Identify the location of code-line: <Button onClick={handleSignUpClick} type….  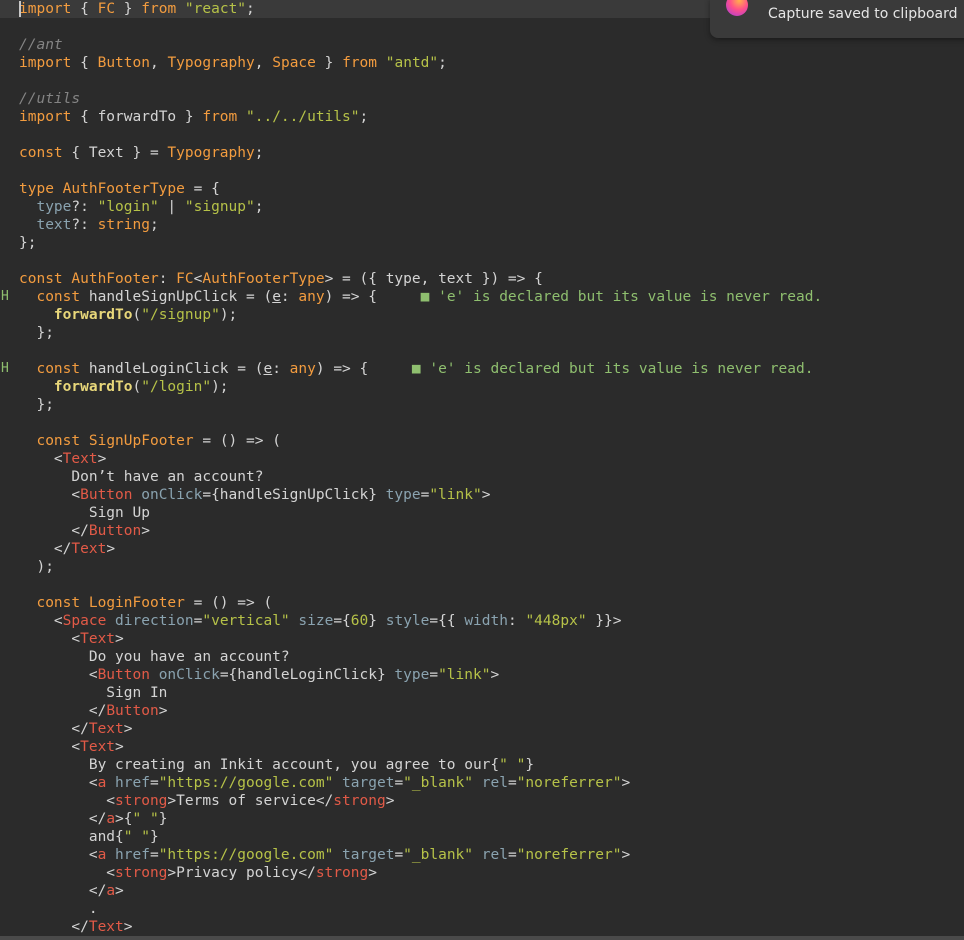
(489, 495).